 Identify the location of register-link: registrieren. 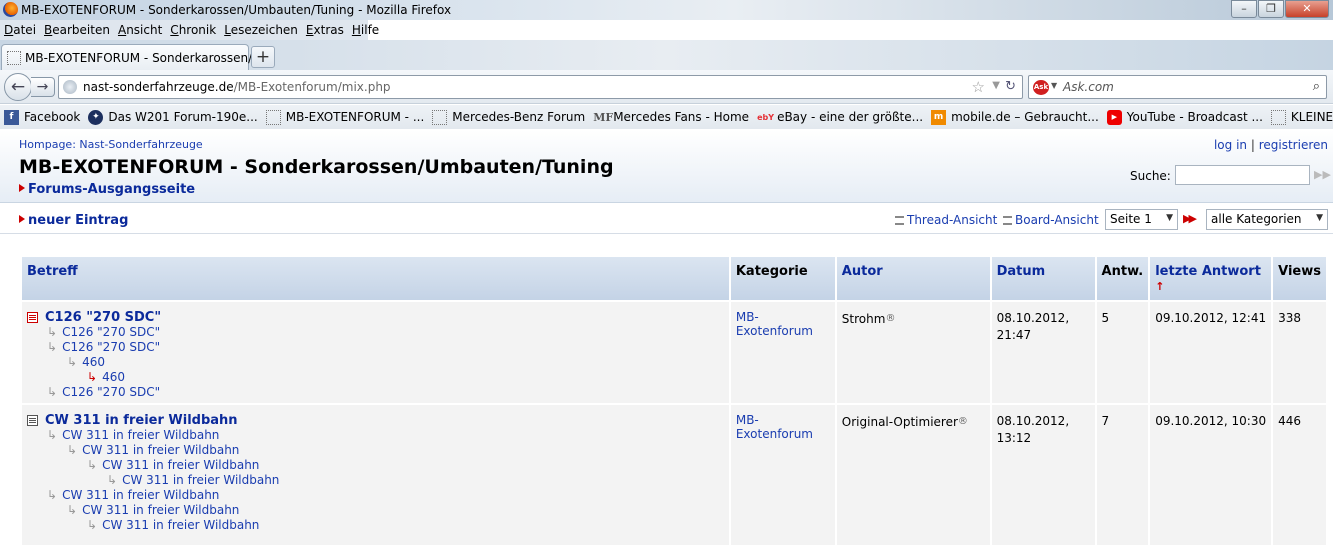
(1293, 145).